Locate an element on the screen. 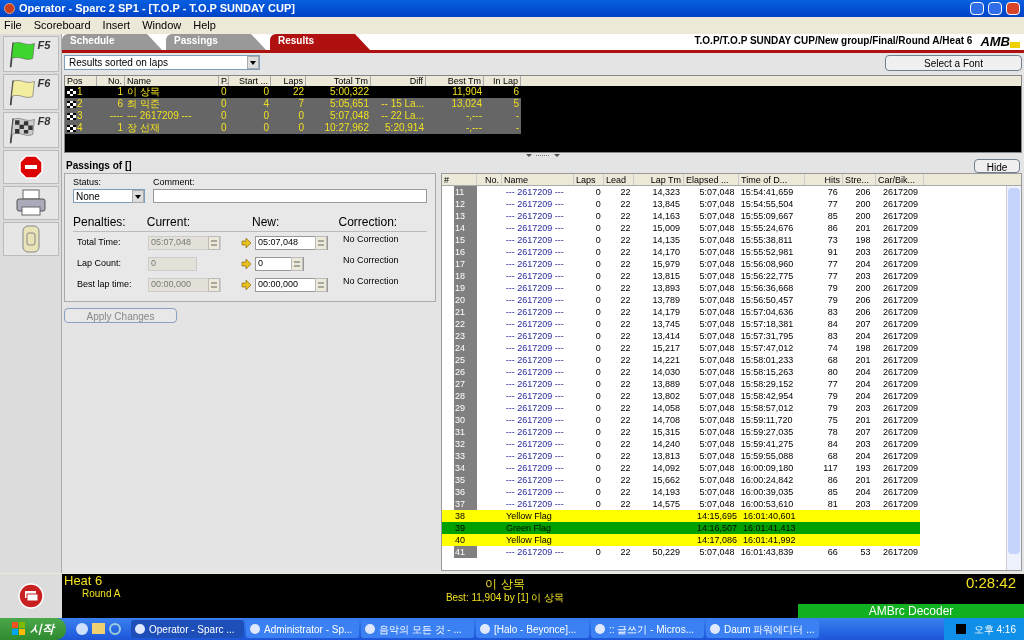  new-value-field: 00:00,000 is located at coordinates (291, 284).